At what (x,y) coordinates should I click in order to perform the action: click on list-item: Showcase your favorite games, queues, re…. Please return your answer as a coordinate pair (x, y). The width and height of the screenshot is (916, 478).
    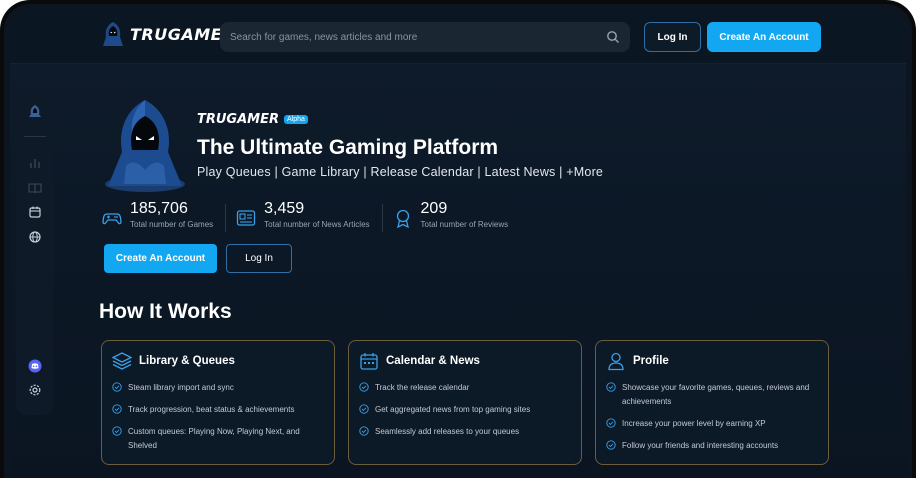
    Looking at the image, I should click on (712, 395).